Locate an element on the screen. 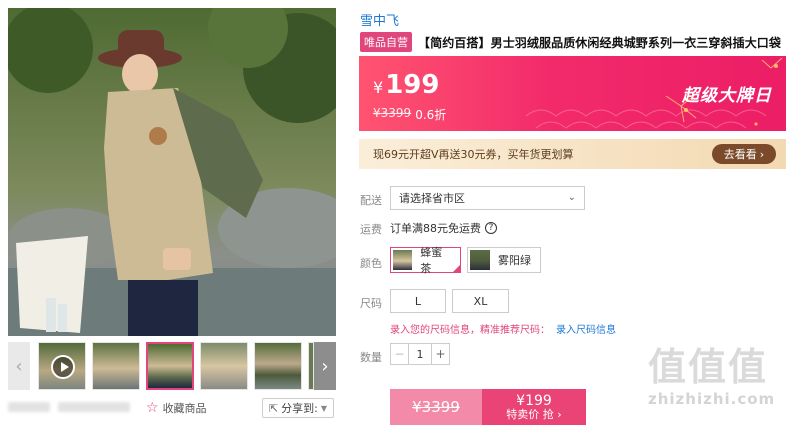 Image resolution: width=800 pixels, height=430 pixels. thumbnail-video is located at coordinates (62, 366).